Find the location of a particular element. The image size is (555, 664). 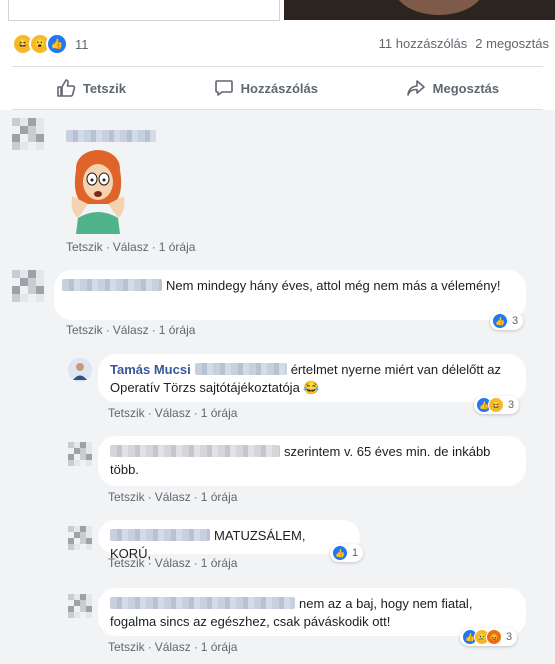

comment-button: Hozzászólás is located at coordinates (266, 88).